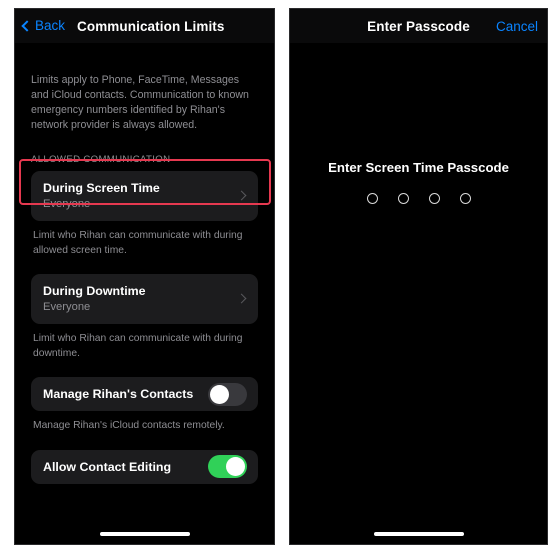 The height and width of the screenshot is (560, 560). I want to click on row-during-screen-time: During Screen Time Everyone, so click(144, 196).